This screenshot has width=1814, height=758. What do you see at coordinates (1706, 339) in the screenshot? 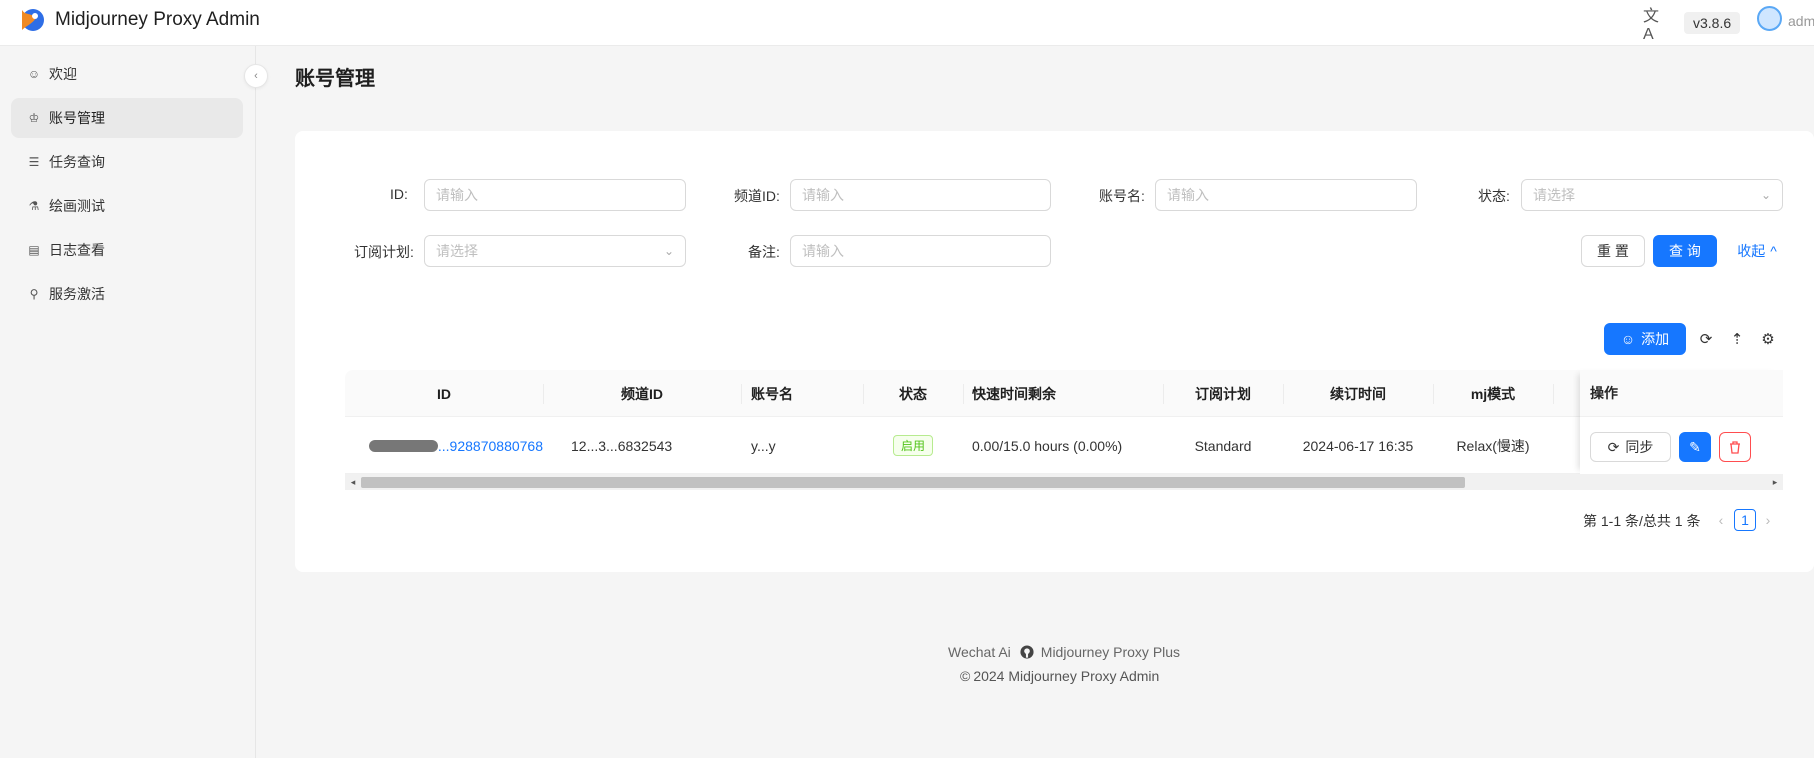
I see `reload-icon: ⟳` at bounding box center [1706, 339].